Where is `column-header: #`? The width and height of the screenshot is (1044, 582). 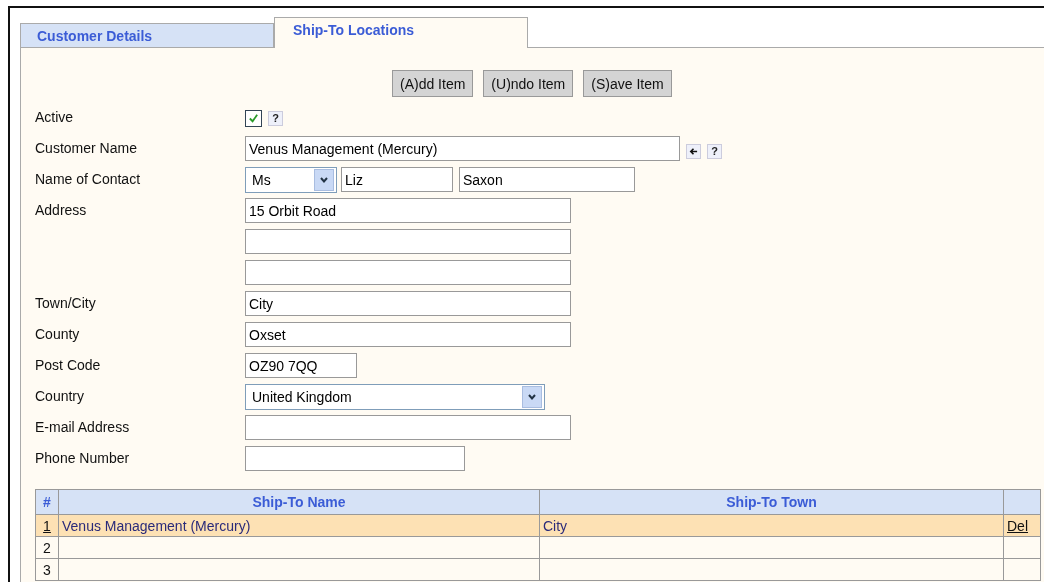
column-header: # is located at coordinates (47, 502).